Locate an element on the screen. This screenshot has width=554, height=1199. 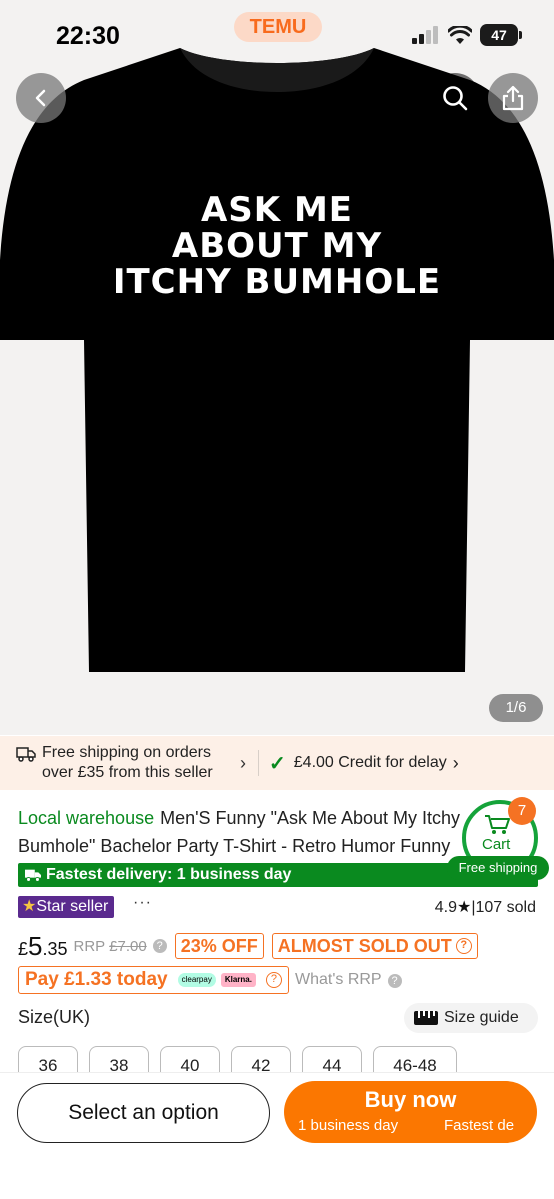
size-guide-button: Size guide is located at coordinates (471, 1018).